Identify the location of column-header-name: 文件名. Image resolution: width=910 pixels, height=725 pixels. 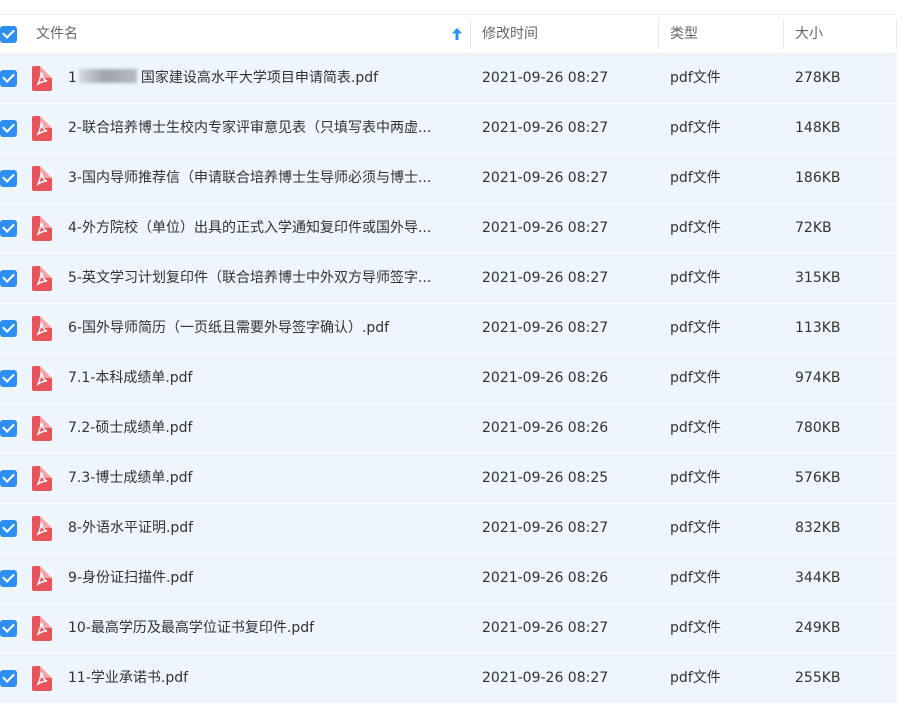
(57, 34).